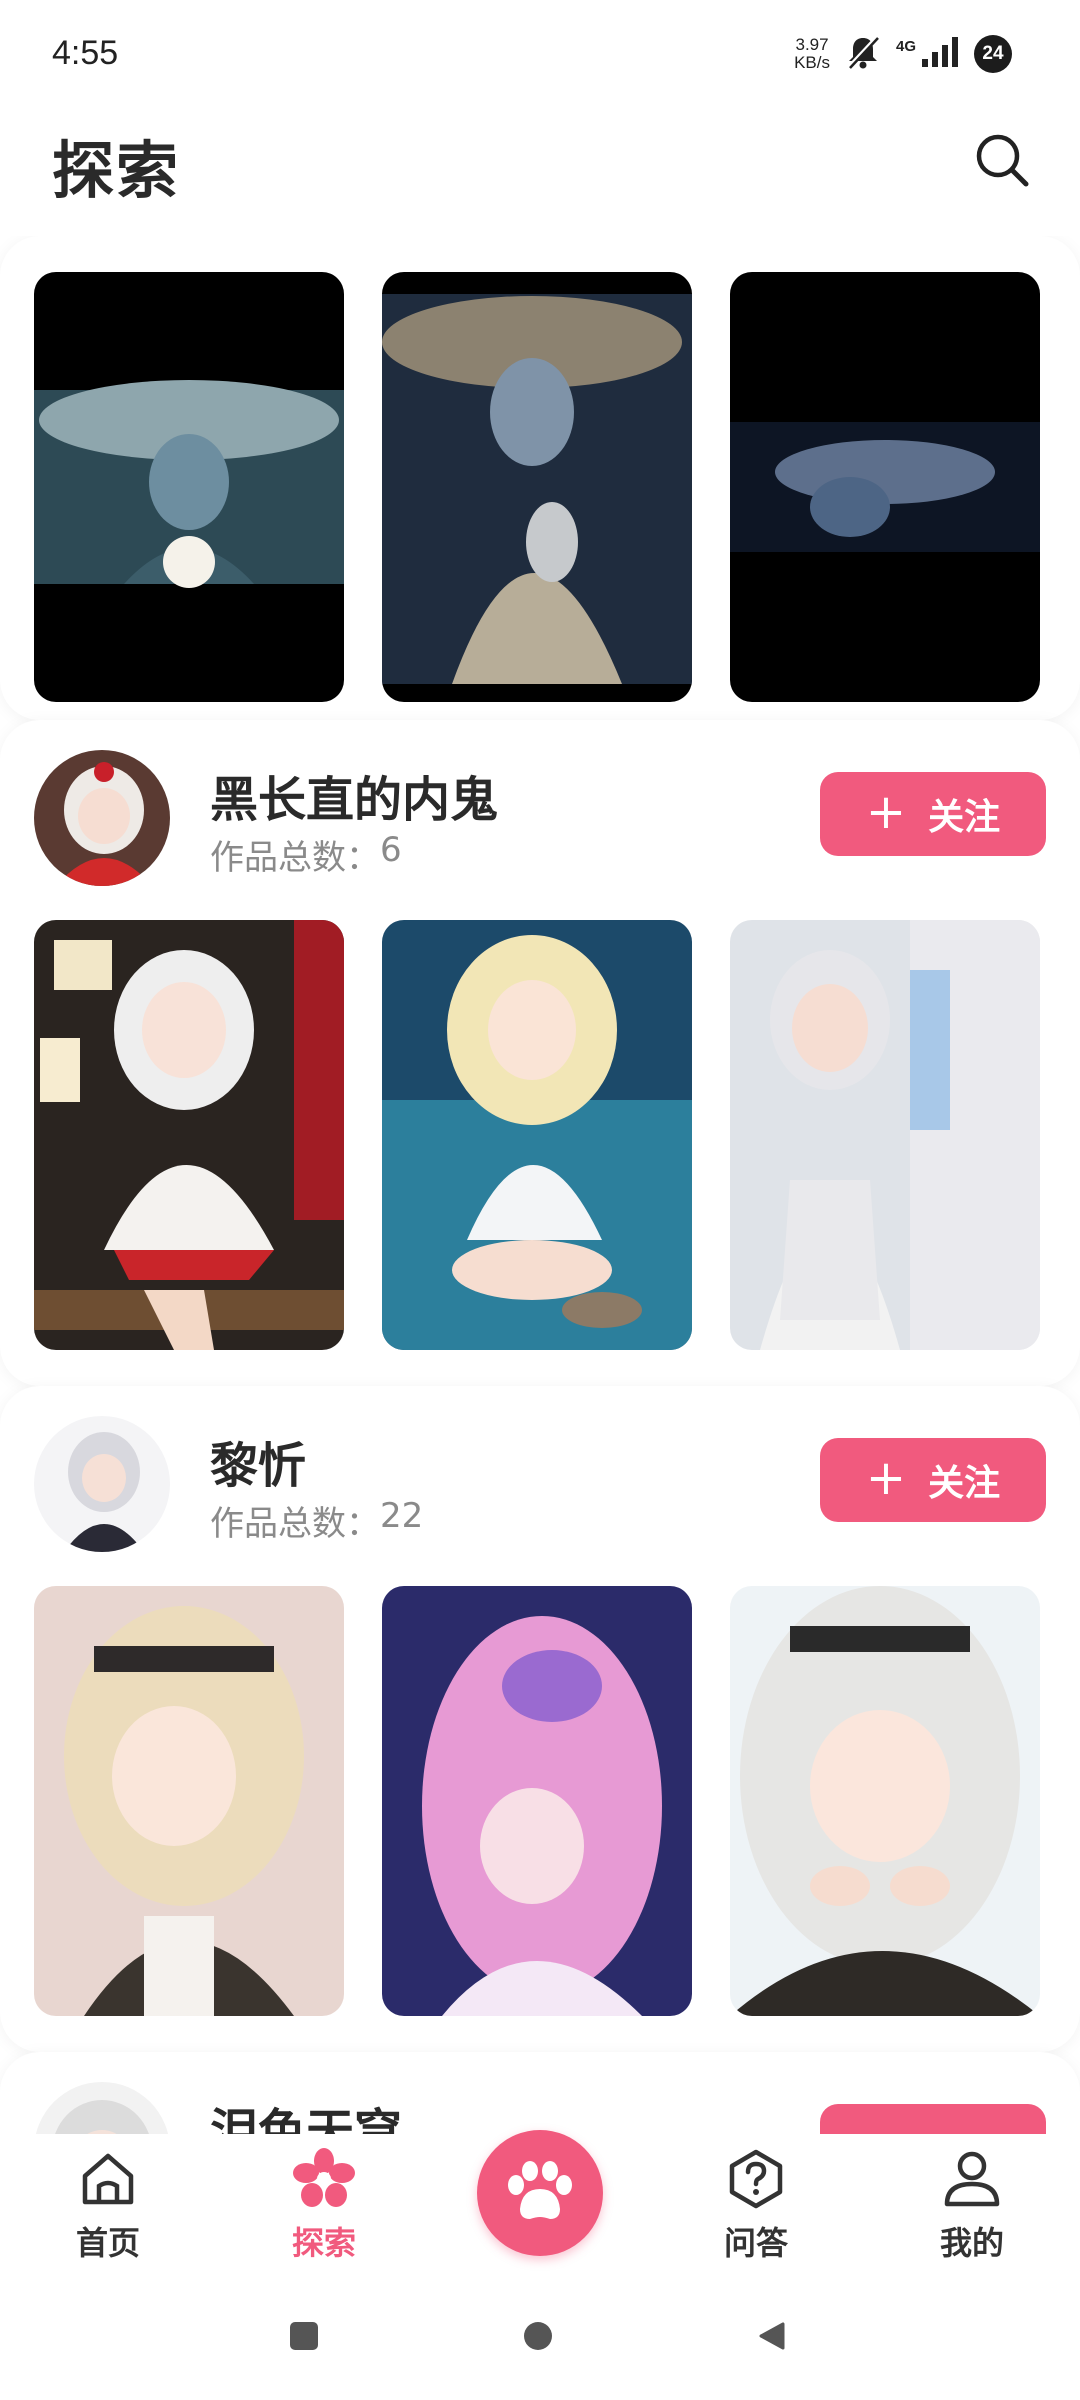 This screenshot has height=2400, width=1080. I want to click on home-icon, so click(108, 2179).